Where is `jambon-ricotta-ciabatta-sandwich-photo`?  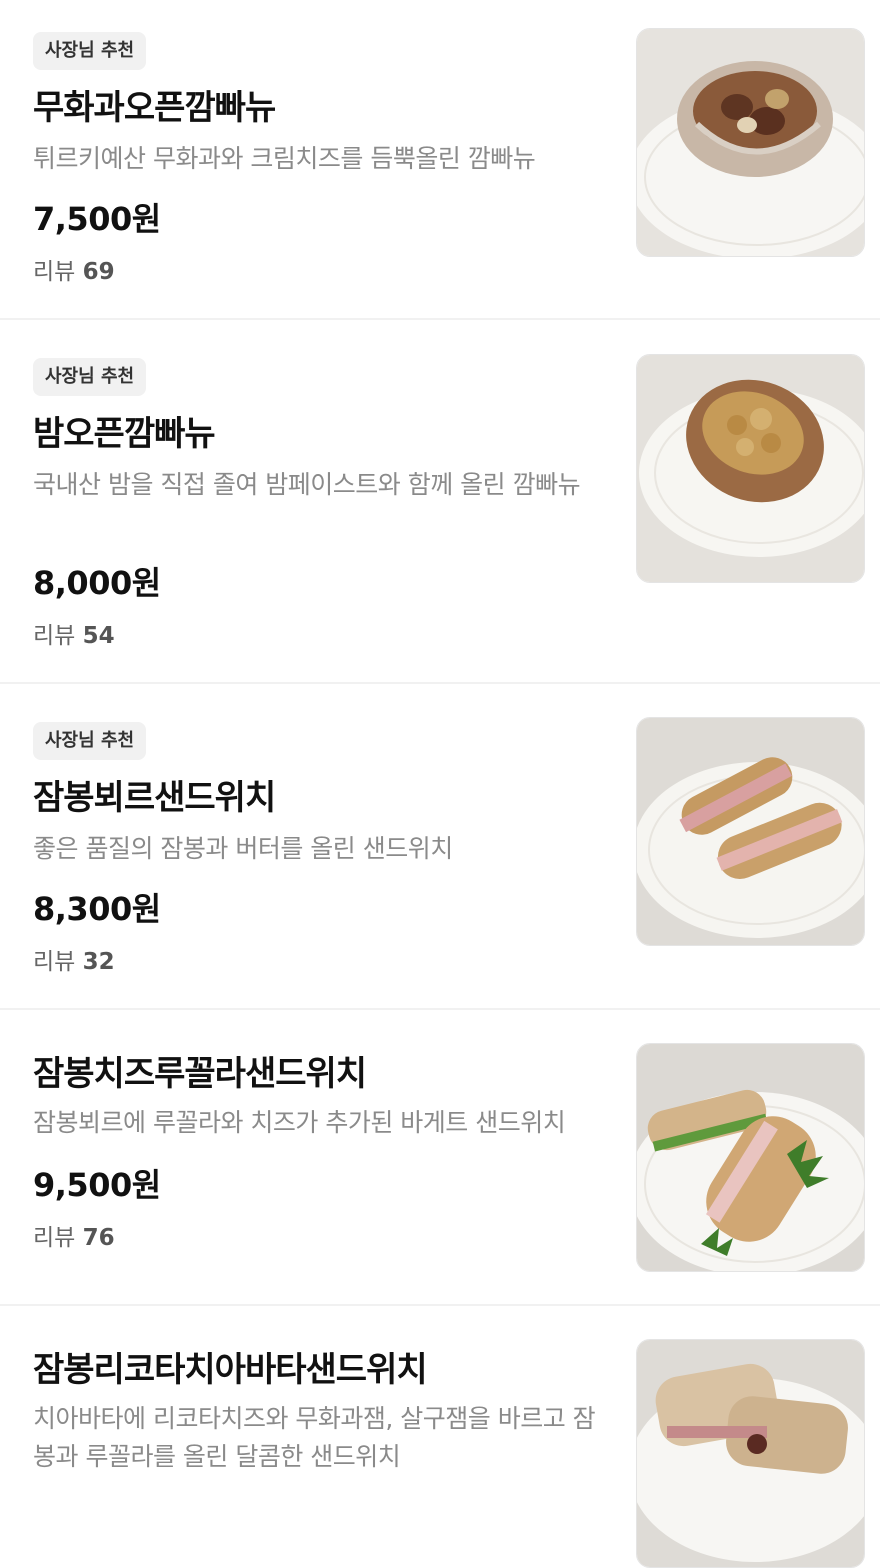 jambon-ricotta-ciabatta-sandwich-photo is located at coordinates (750, 1453).